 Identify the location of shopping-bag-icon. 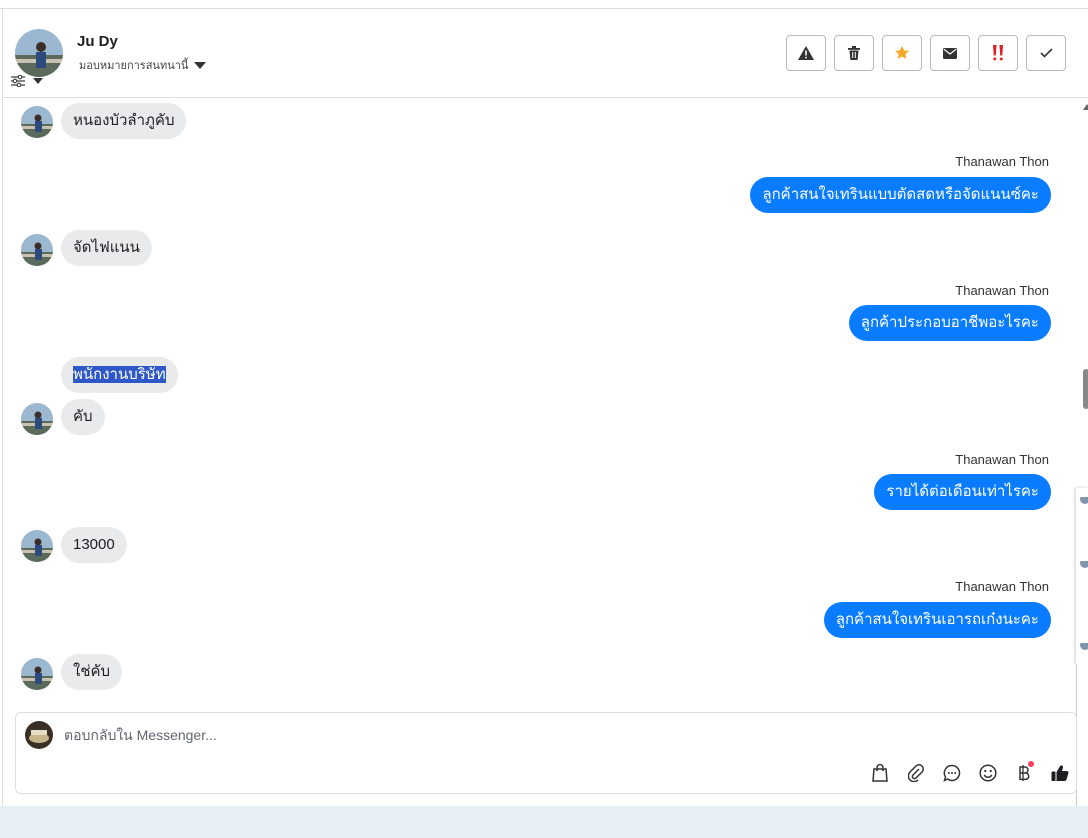
(880, 773).